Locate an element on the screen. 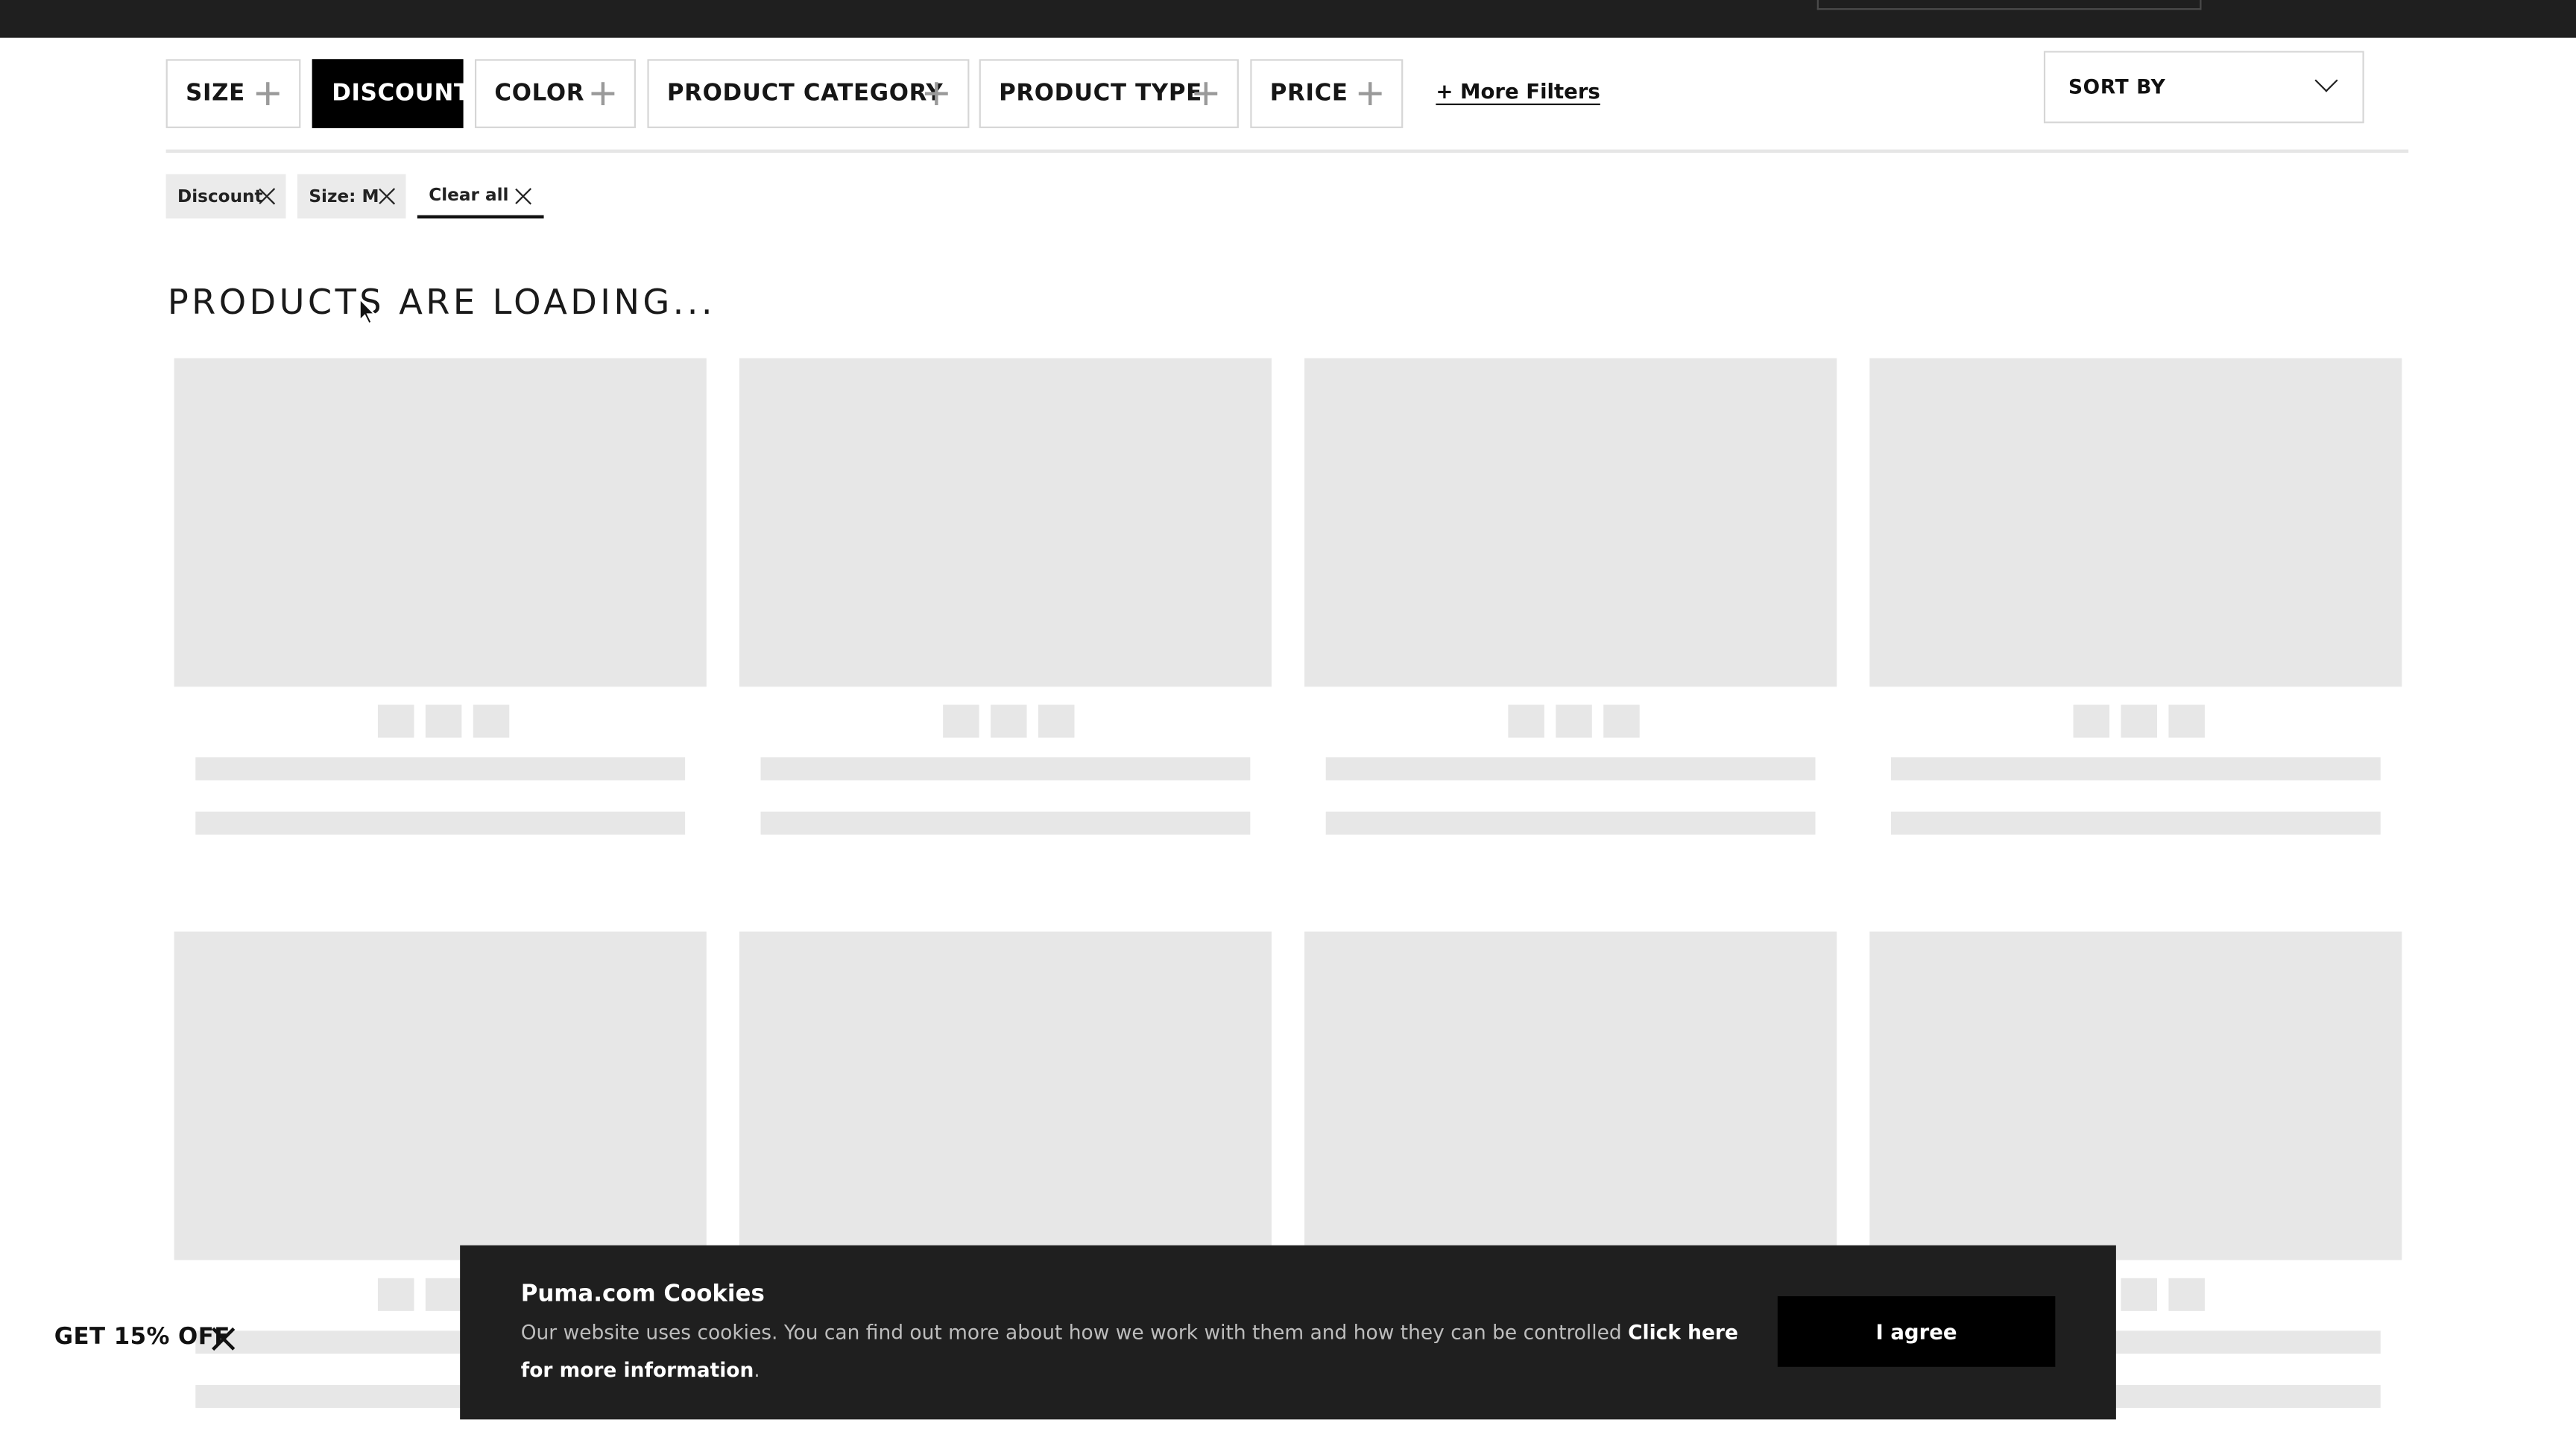 The image size is (2576, 1449). filter-price-button: PRICE is located at coordinates (1327, 93).